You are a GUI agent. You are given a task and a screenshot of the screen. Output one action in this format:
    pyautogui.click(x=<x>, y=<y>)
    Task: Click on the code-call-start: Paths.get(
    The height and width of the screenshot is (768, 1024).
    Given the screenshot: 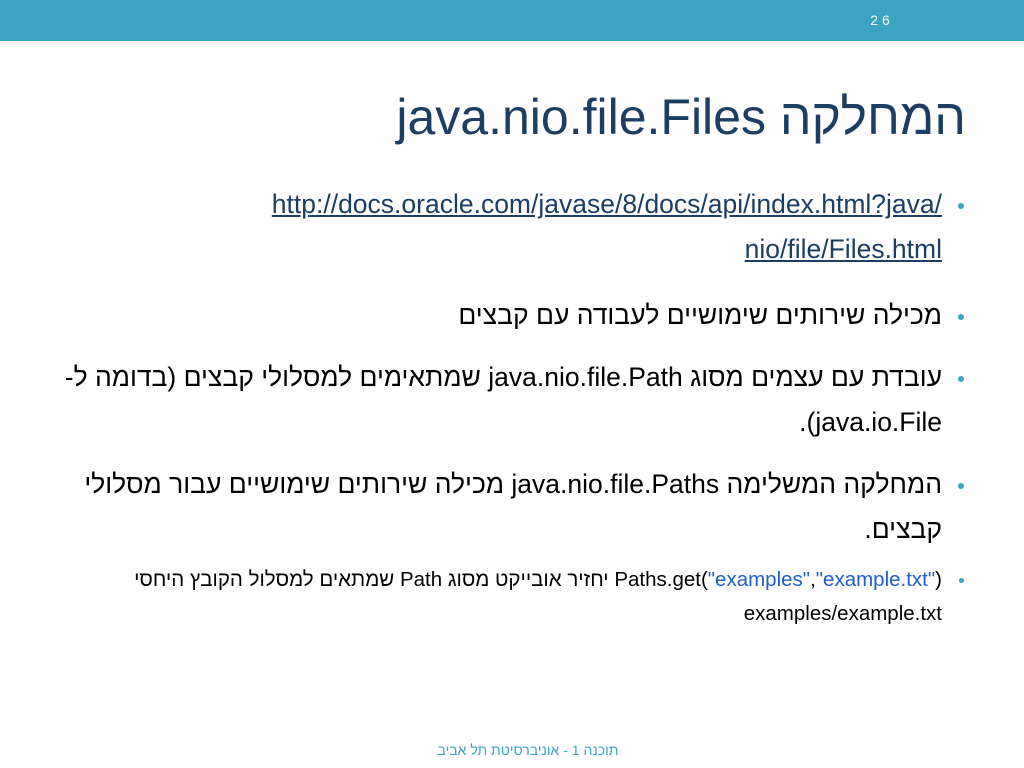 What is the action you would take?
    pyautogui.click(x=661, y=579)
    